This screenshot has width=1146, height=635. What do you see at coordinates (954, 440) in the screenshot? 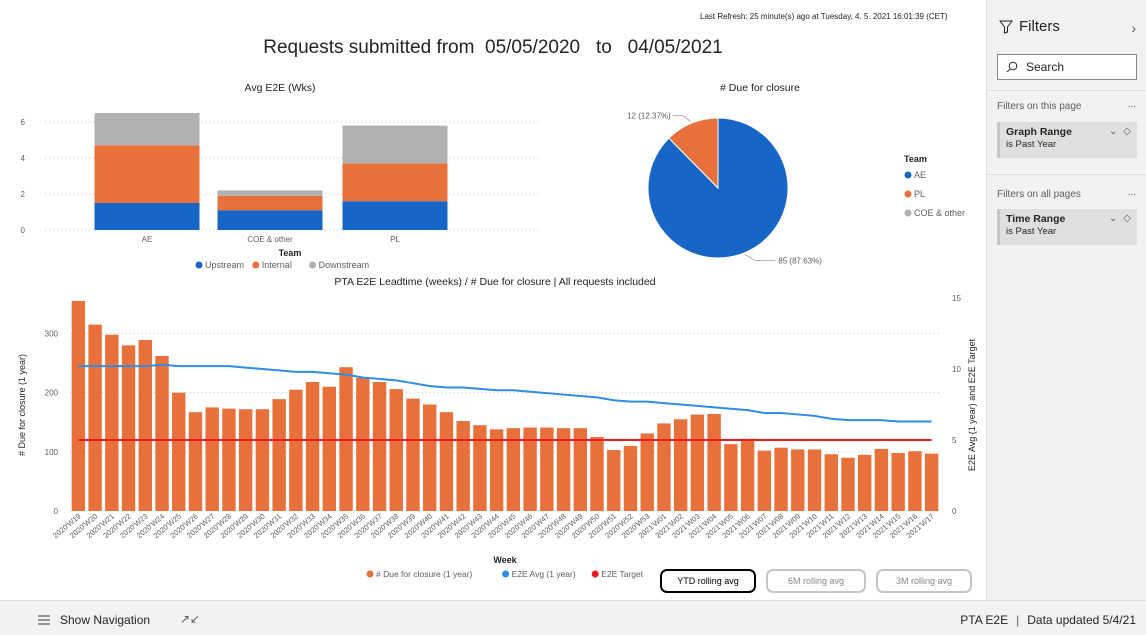
I see `y2-tick-label: 5` at bounding box center [954, 440].